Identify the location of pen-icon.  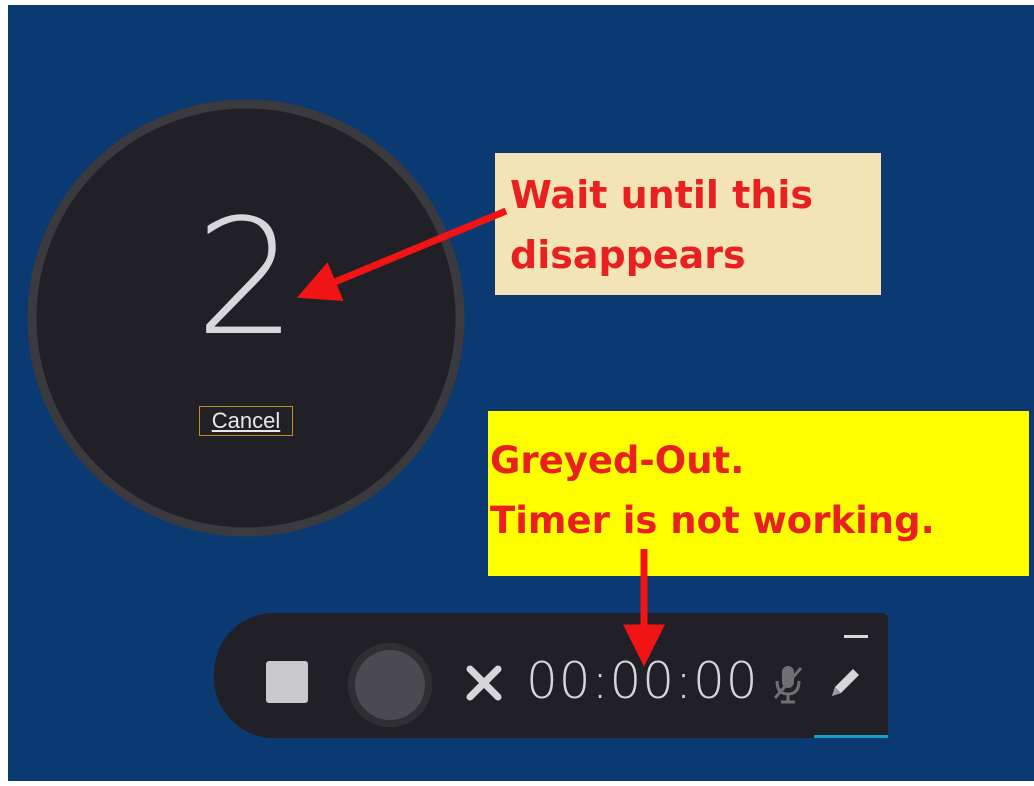
(845, 683).